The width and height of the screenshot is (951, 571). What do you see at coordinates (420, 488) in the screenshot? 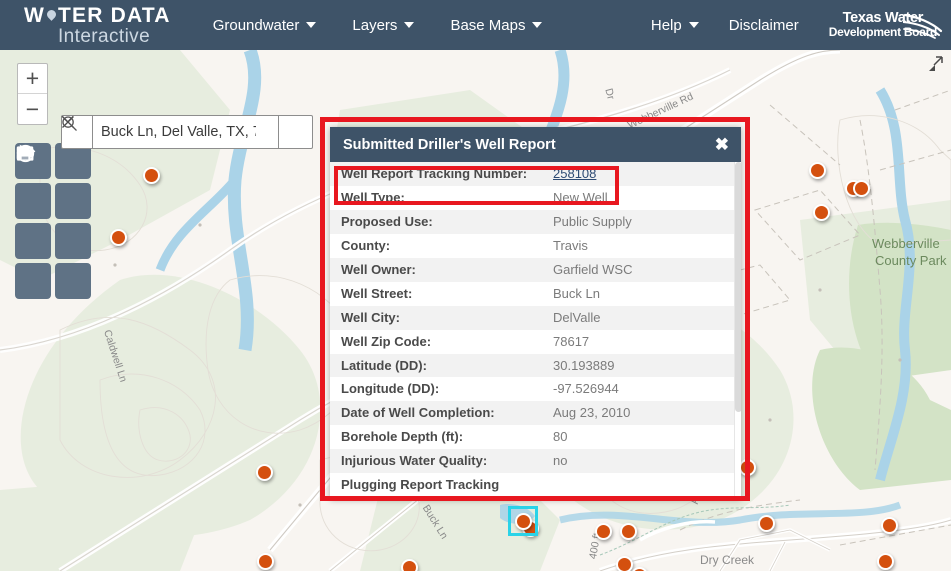
I see `attribute-label: Plugging Report Tracking Number:` at bounding box center [420, 488].